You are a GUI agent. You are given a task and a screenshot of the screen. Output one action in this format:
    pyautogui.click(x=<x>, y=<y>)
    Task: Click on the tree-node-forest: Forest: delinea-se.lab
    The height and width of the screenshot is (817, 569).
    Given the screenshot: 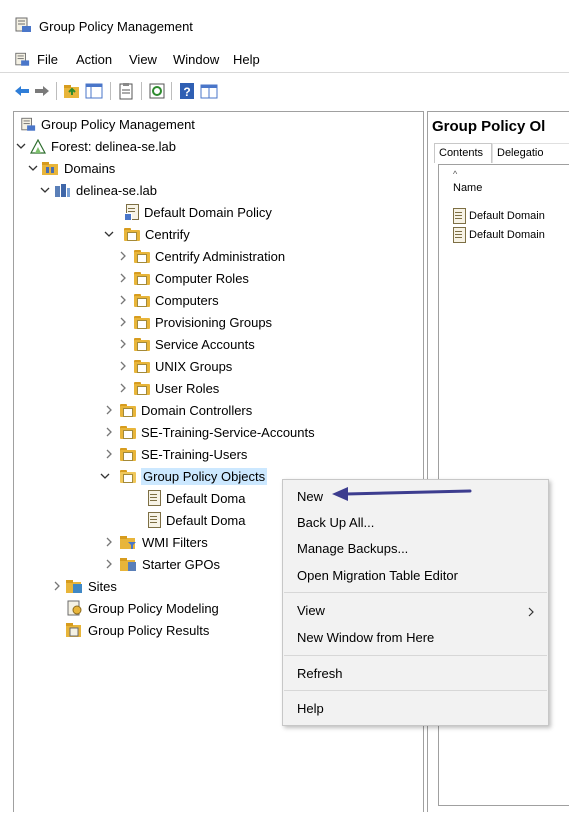 What is the action you would take?
    pyautogui.click(x=103, y=146)
    